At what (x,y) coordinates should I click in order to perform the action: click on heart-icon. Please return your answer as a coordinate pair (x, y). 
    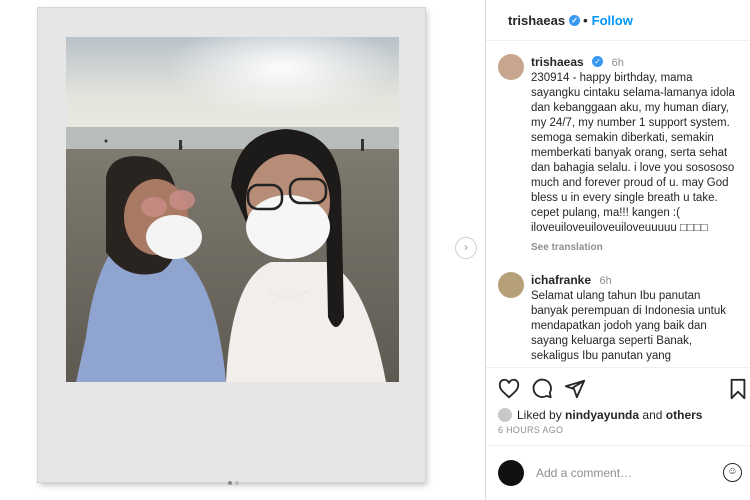
    Looking at the image, I should click on (509, 389).